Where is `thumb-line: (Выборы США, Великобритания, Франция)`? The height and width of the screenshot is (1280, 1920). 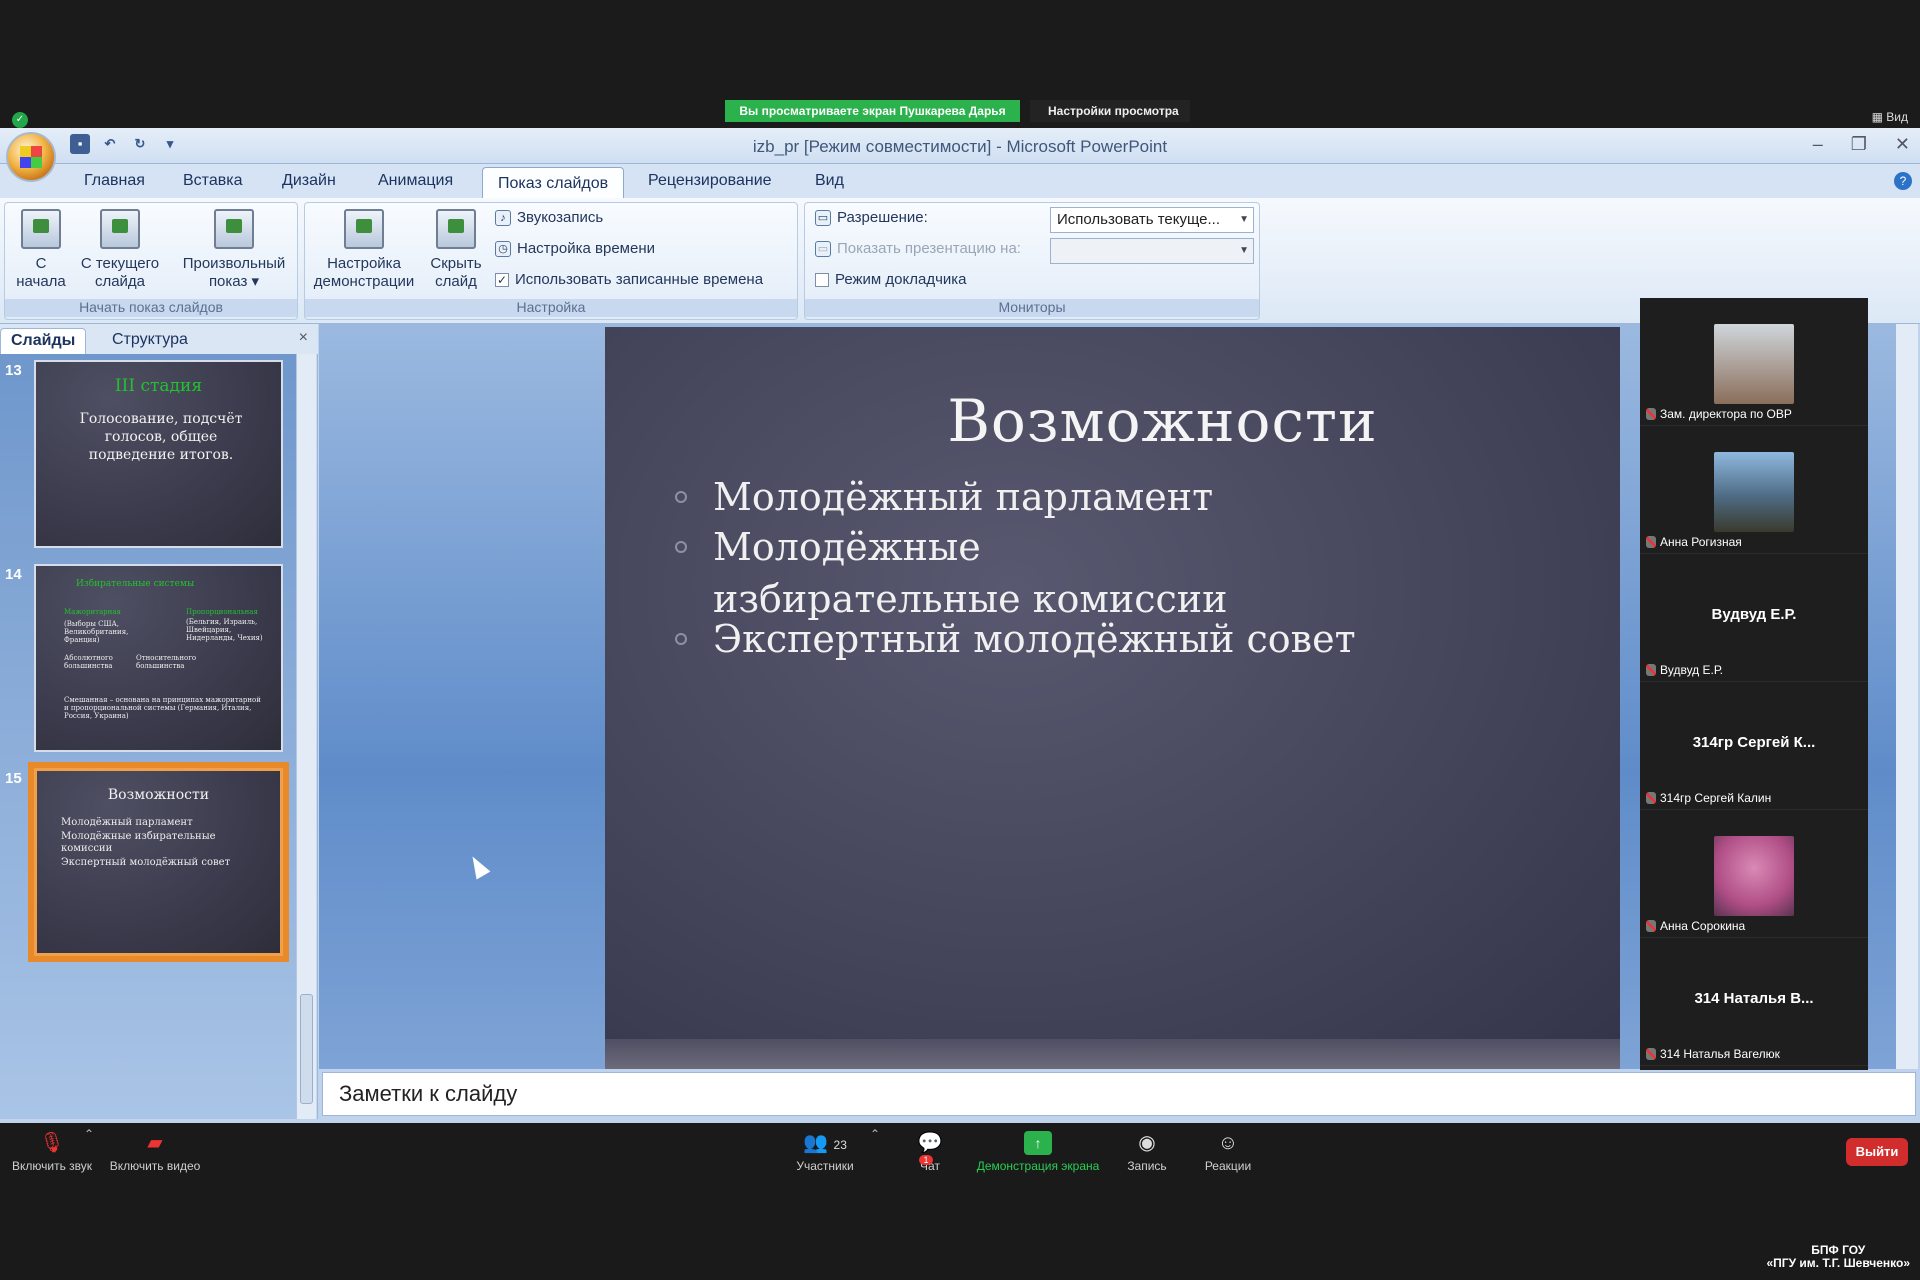 thumb-line: (Выборы США, Великобритания, Франция) is located at coordinates (96, 632).